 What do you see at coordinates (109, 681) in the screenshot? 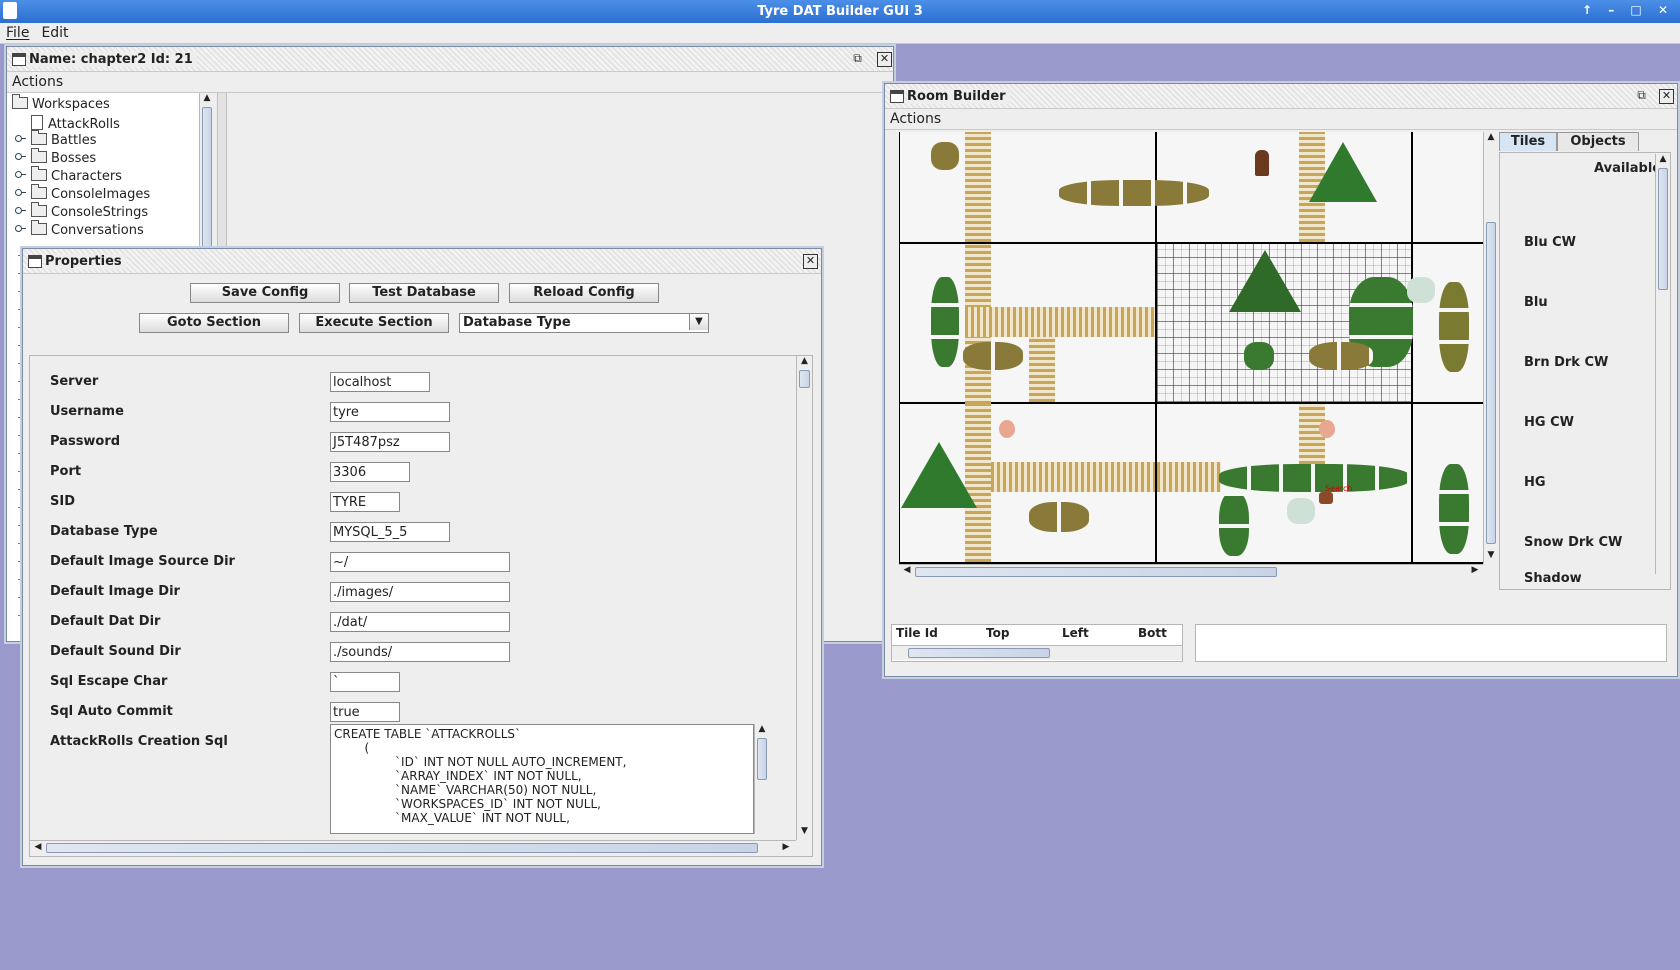
I see `sql-escape-char-label: Sql Escape Char` at bounding box center [109, 681].